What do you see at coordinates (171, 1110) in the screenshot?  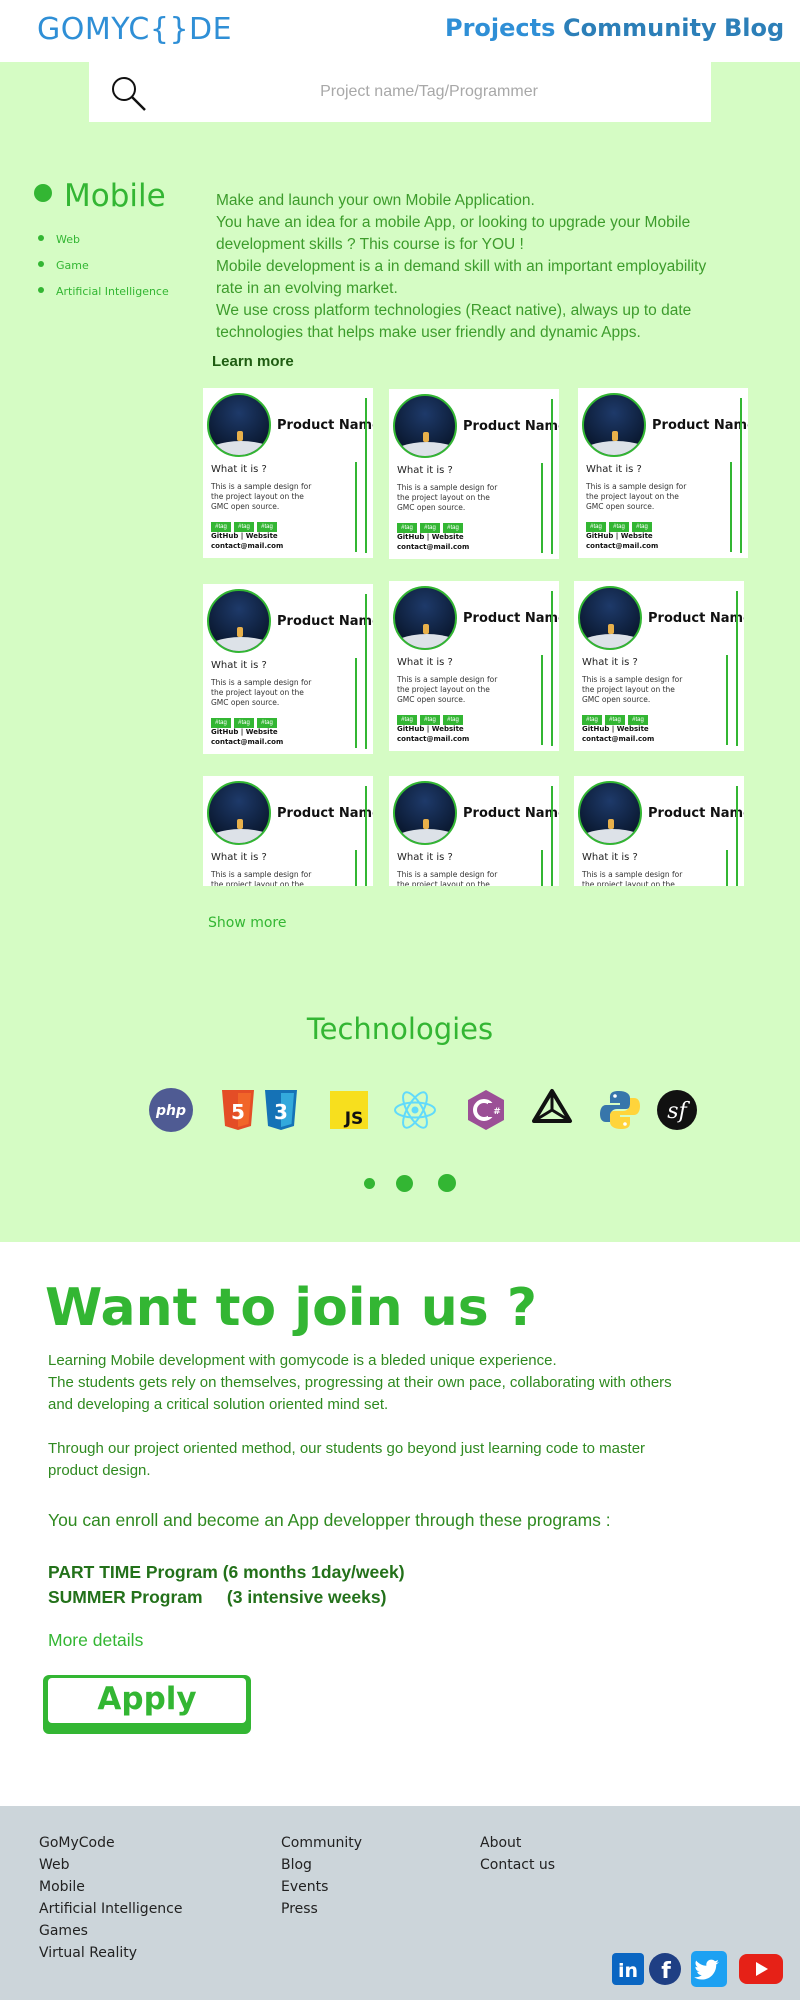 I see `php-icon: php` at bounding box center [171, 1110].